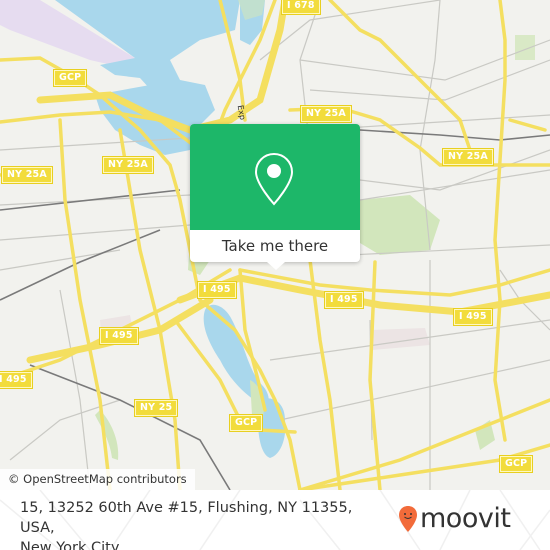 This screenshot has width=550, height=550. Describe the element at coordinates (276, 266) in the screenshot. I see `popup-pointer` at that location.